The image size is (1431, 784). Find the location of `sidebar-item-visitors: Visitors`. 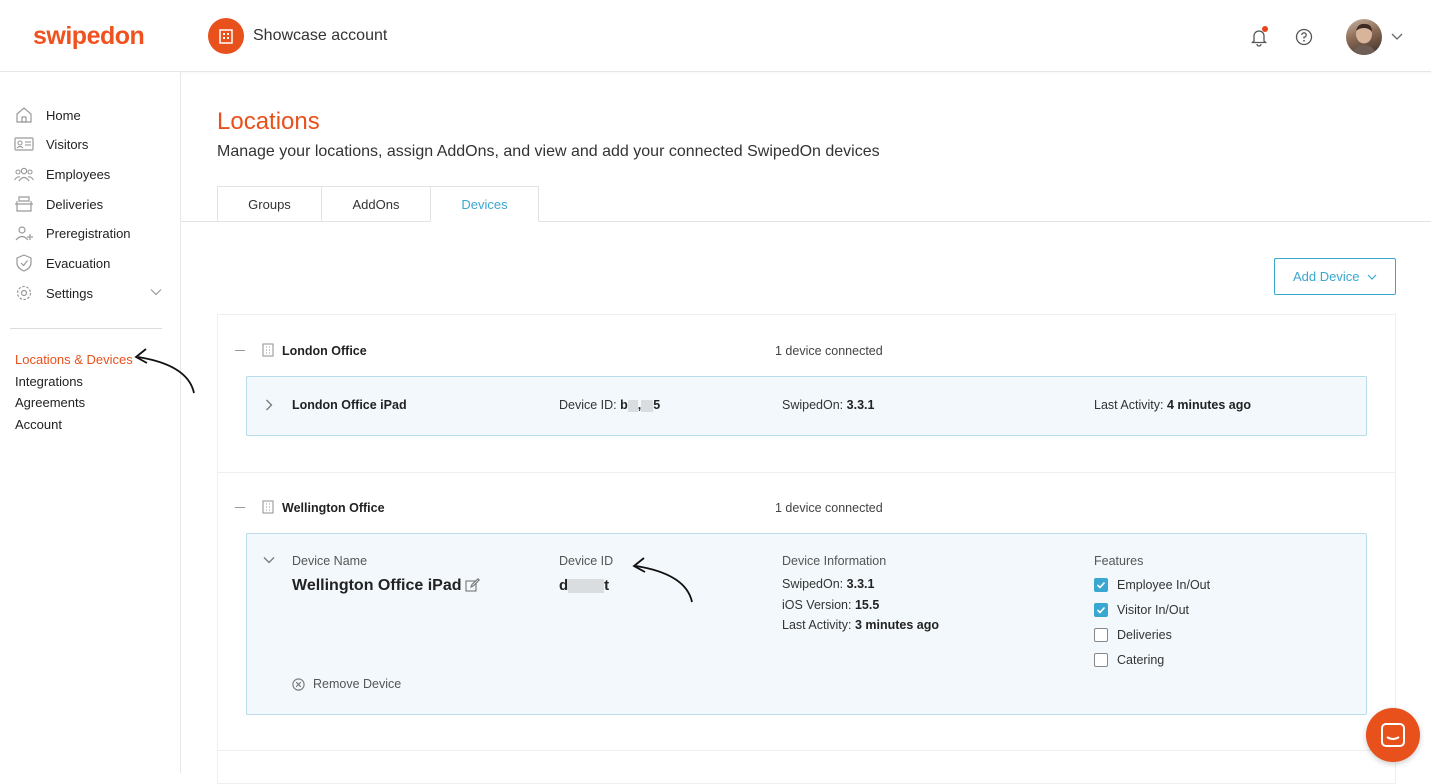

sidebar-item-visitors: Visitors is located at coordinates (90, 144).